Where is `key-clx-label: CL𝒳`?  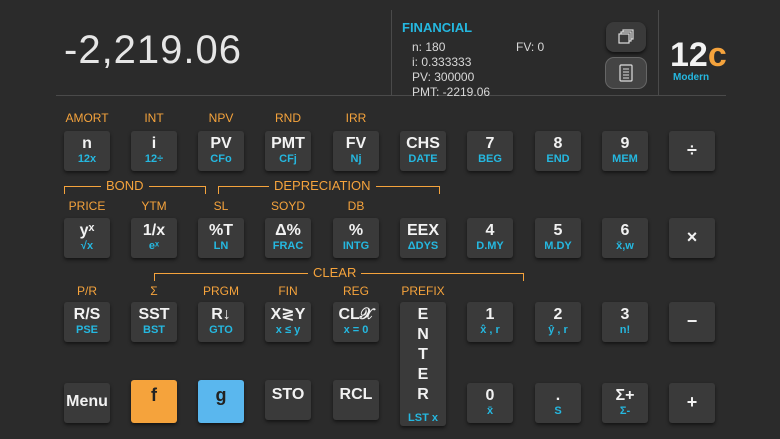 key-clx-label: CL𝒳 is located at coordinates (356, 314).